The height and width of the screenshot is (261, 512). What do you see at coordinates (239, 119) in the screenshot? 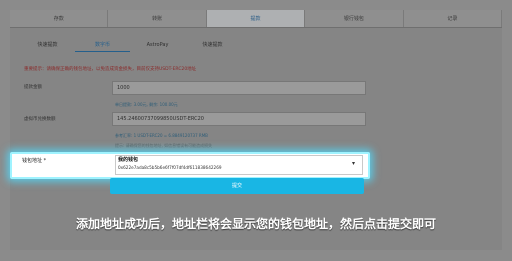
I see `estimate-field: 145.24600737099850USDT-ERC20` at bounding box center [239, 119].